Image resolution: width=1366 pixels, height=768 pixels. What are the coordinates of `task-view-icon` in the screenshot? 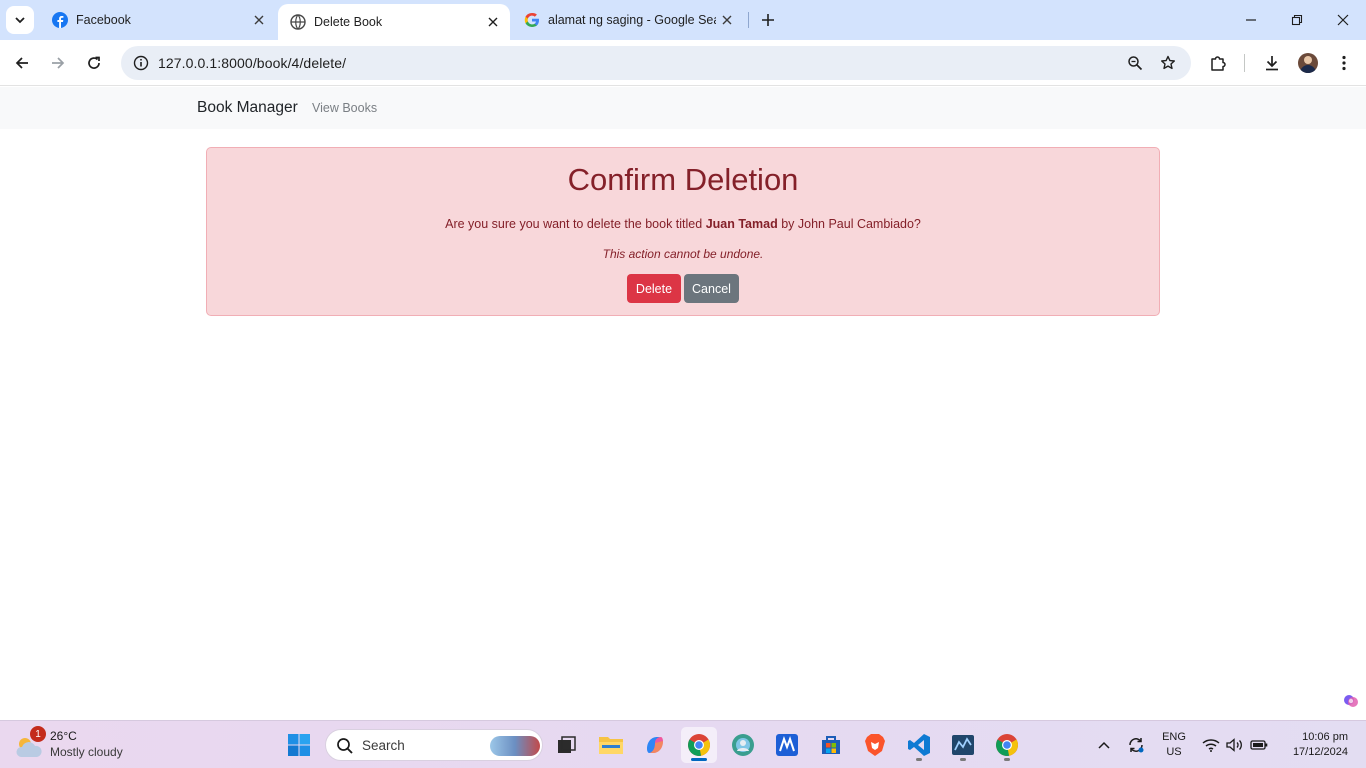 It's located at (567, 744).